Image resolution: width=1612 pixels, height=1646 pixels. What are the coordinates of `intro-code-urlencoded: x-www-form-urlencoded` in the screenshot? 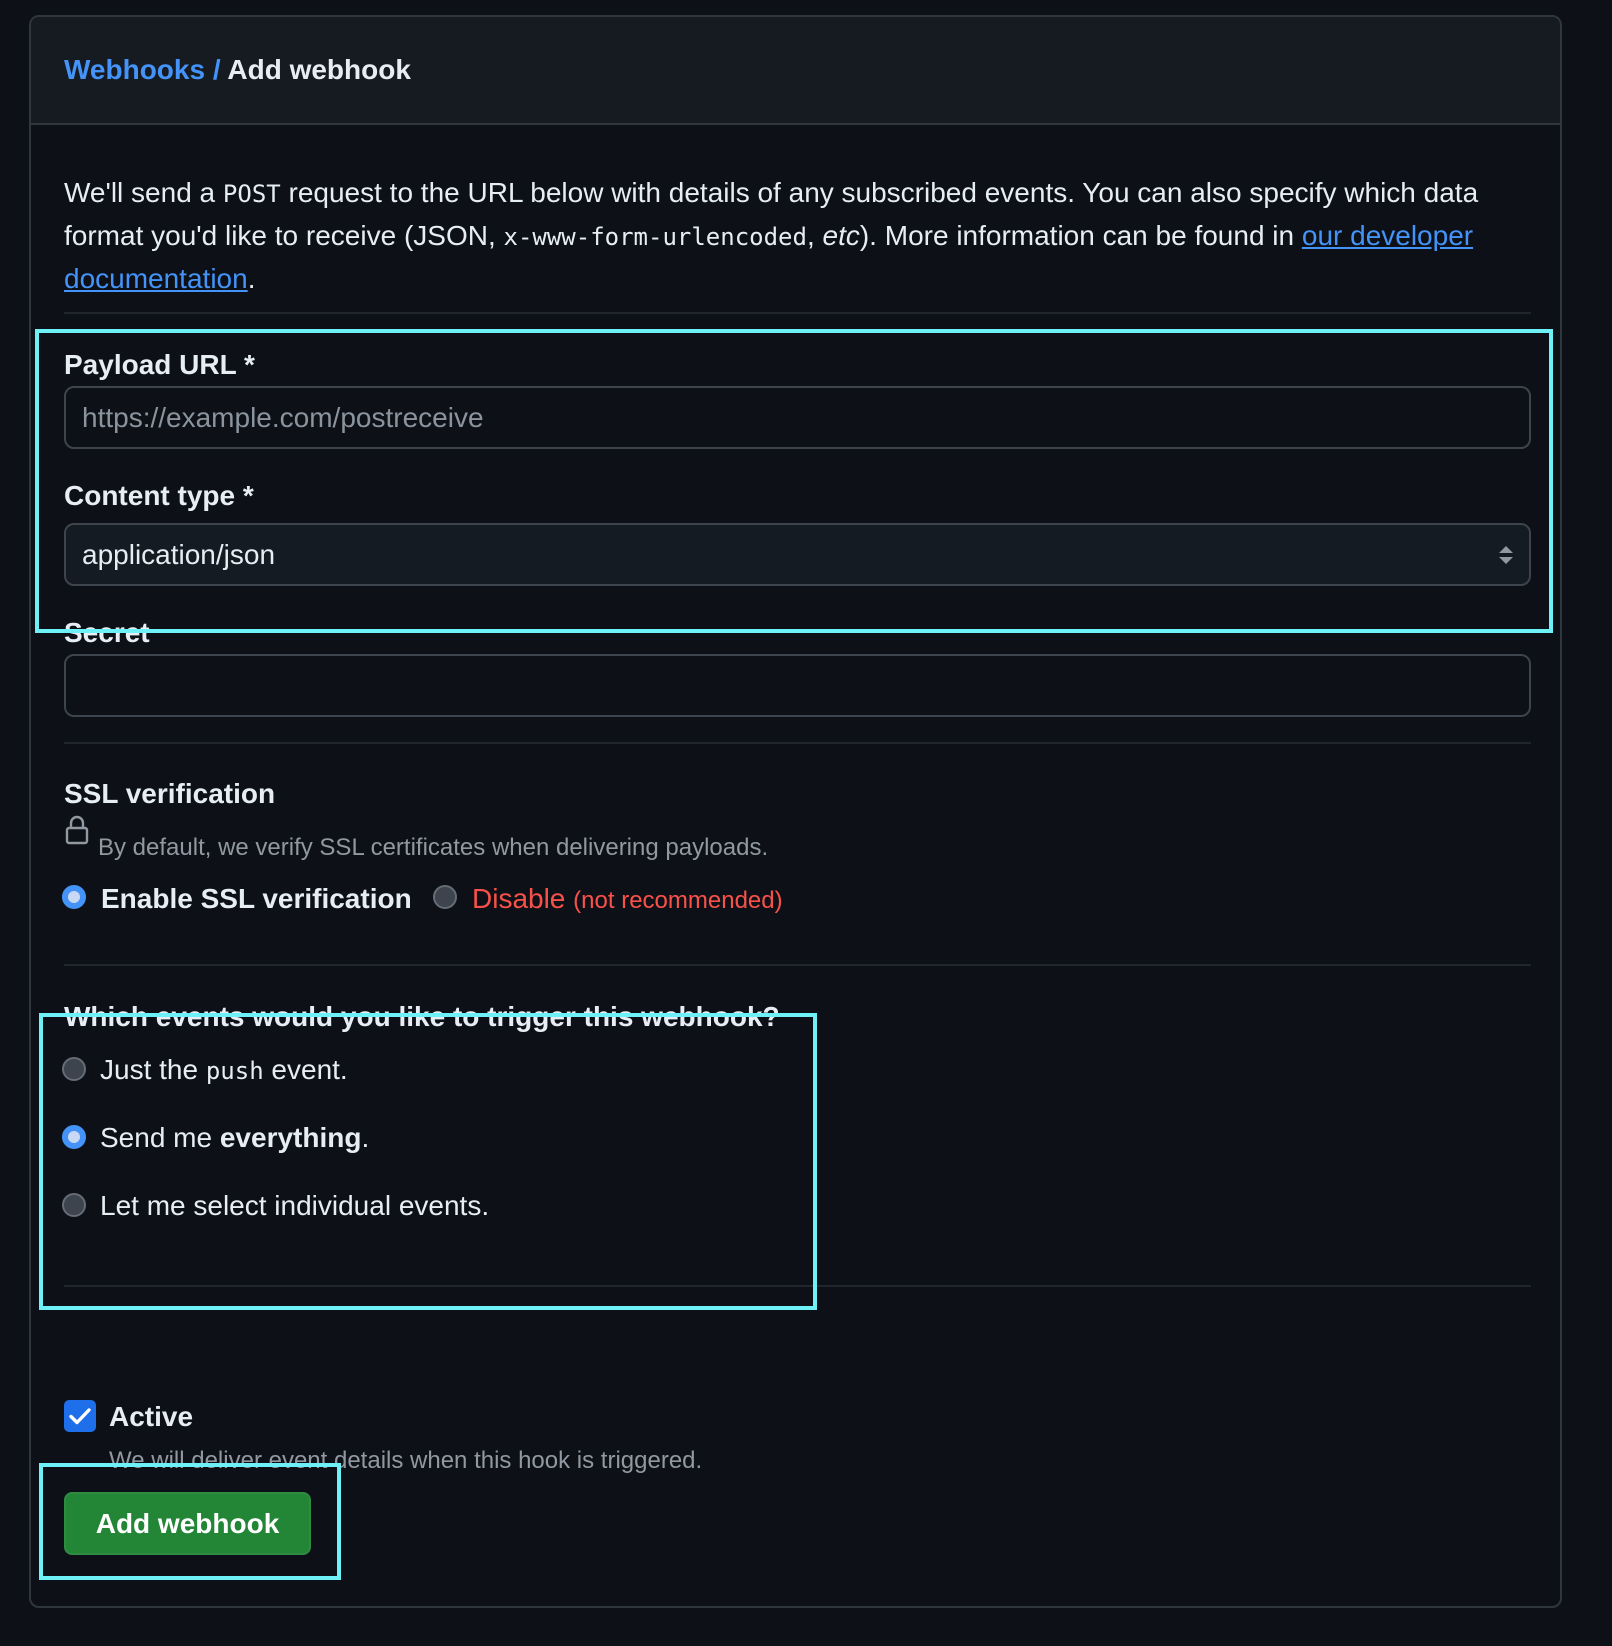 It's located at (655, 237).